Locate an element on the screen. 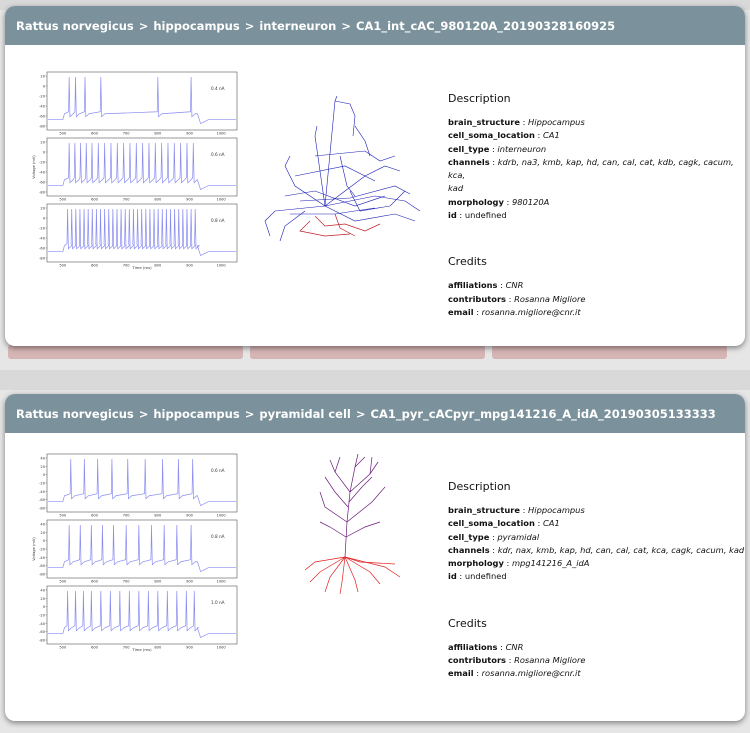 This screenshot has width=750, height=733. breadcrumb-model-name: CA1_int_cAC_980120A_20190328160925 is located at coordinates (485, 26).